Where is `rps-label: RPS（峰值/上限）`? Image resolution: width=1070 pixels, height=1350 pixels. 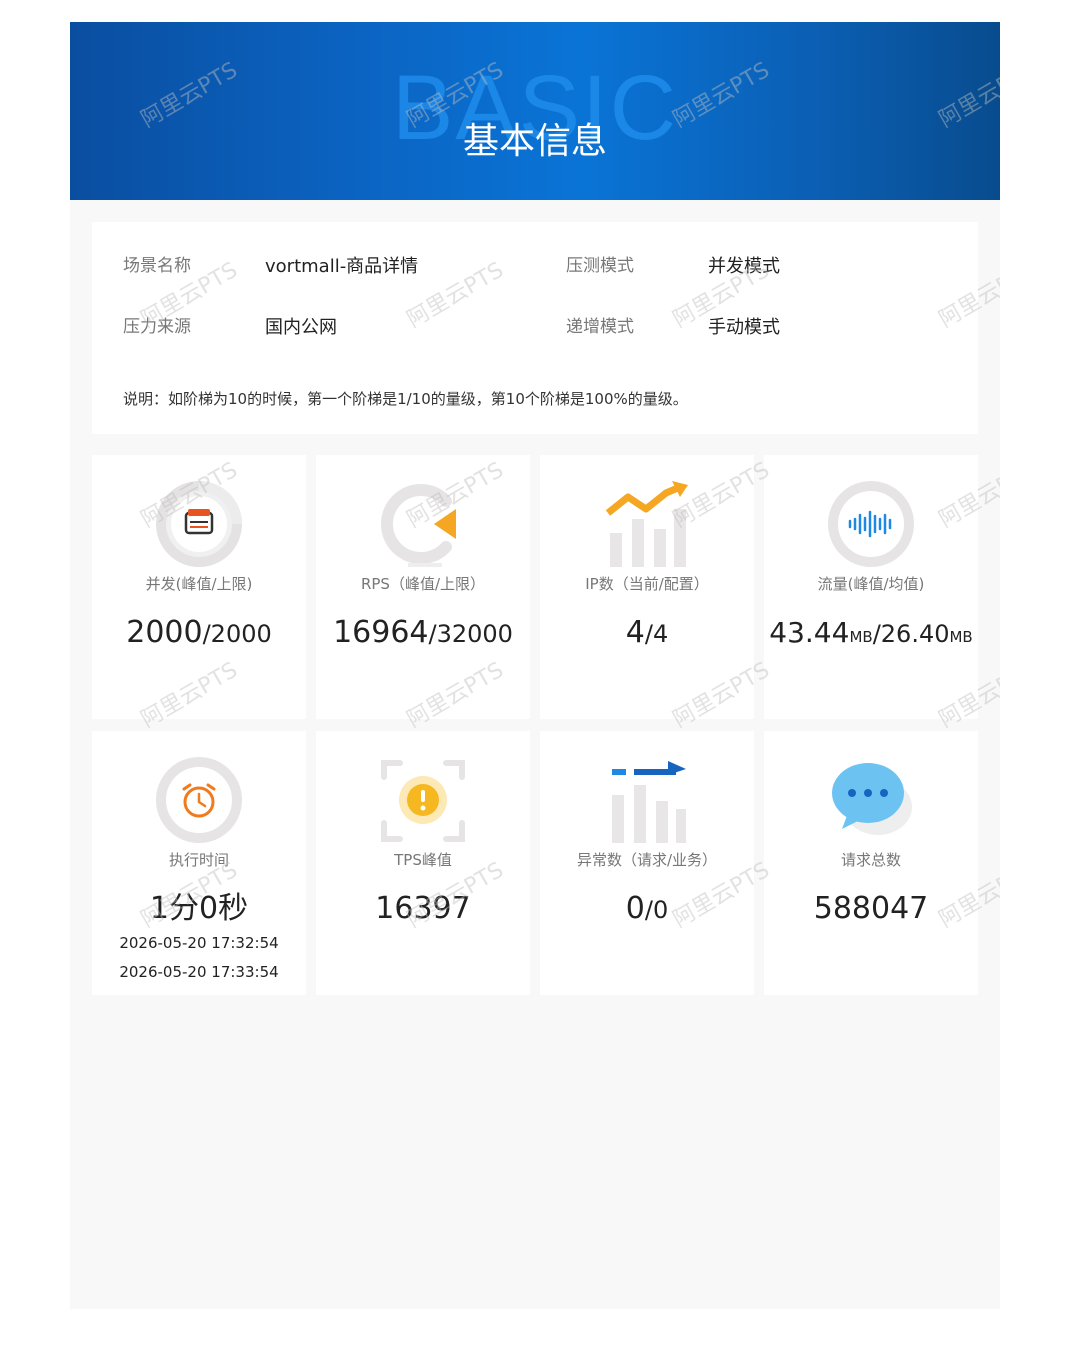 rps-label: RPS（峰值/上限） is located at coordinates (423, 584).